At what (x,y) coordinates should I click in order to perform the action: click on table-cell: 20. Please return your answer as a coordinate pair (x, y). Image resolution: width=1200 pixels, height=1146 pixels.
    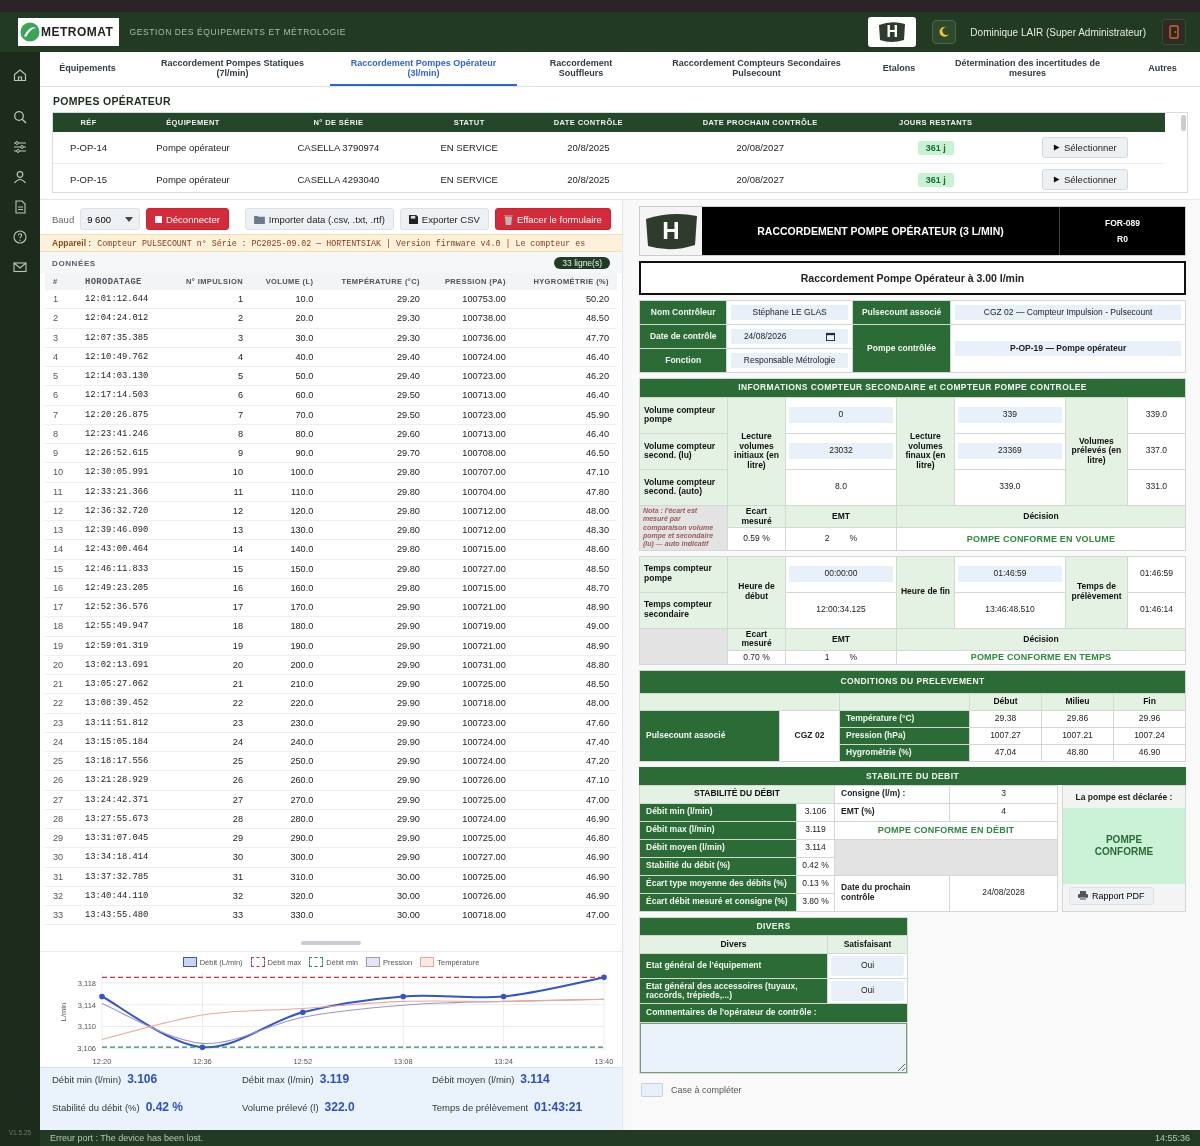
    Looking at the image, I should click on (210, 665).